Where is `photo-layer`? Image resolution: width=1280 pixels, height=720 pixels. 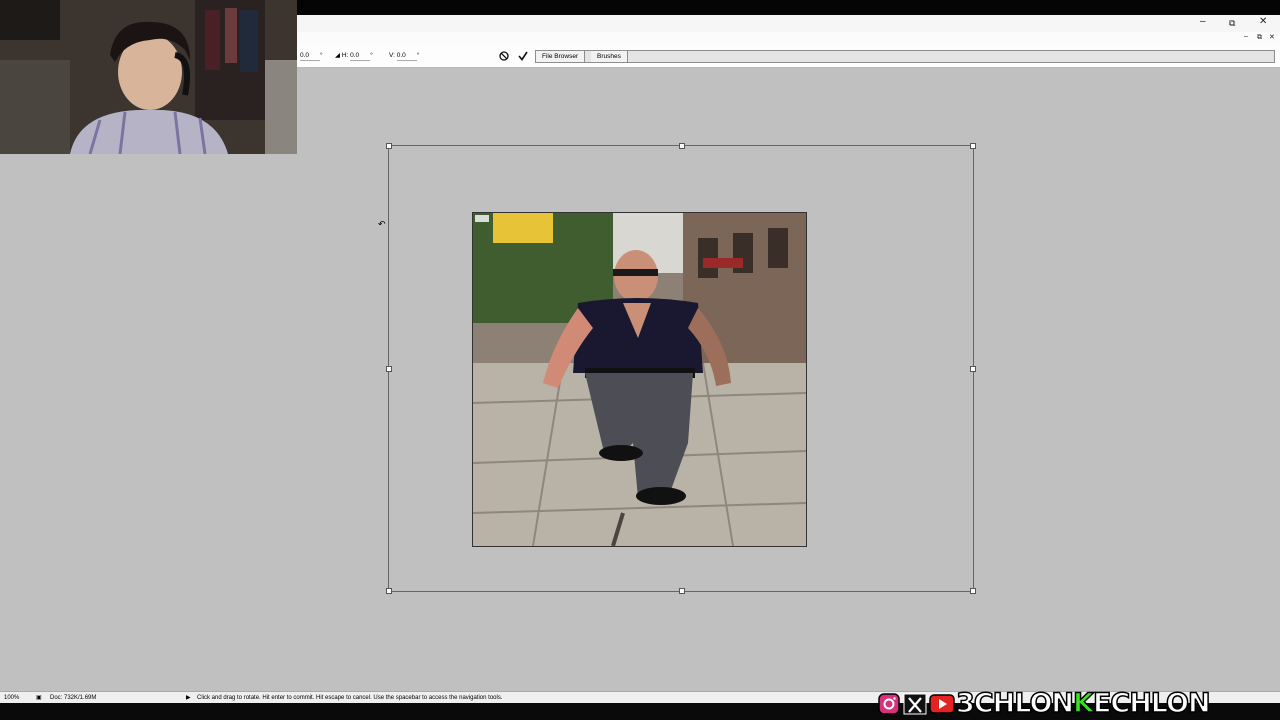
photo-layer is located at coordinates (639, 379).